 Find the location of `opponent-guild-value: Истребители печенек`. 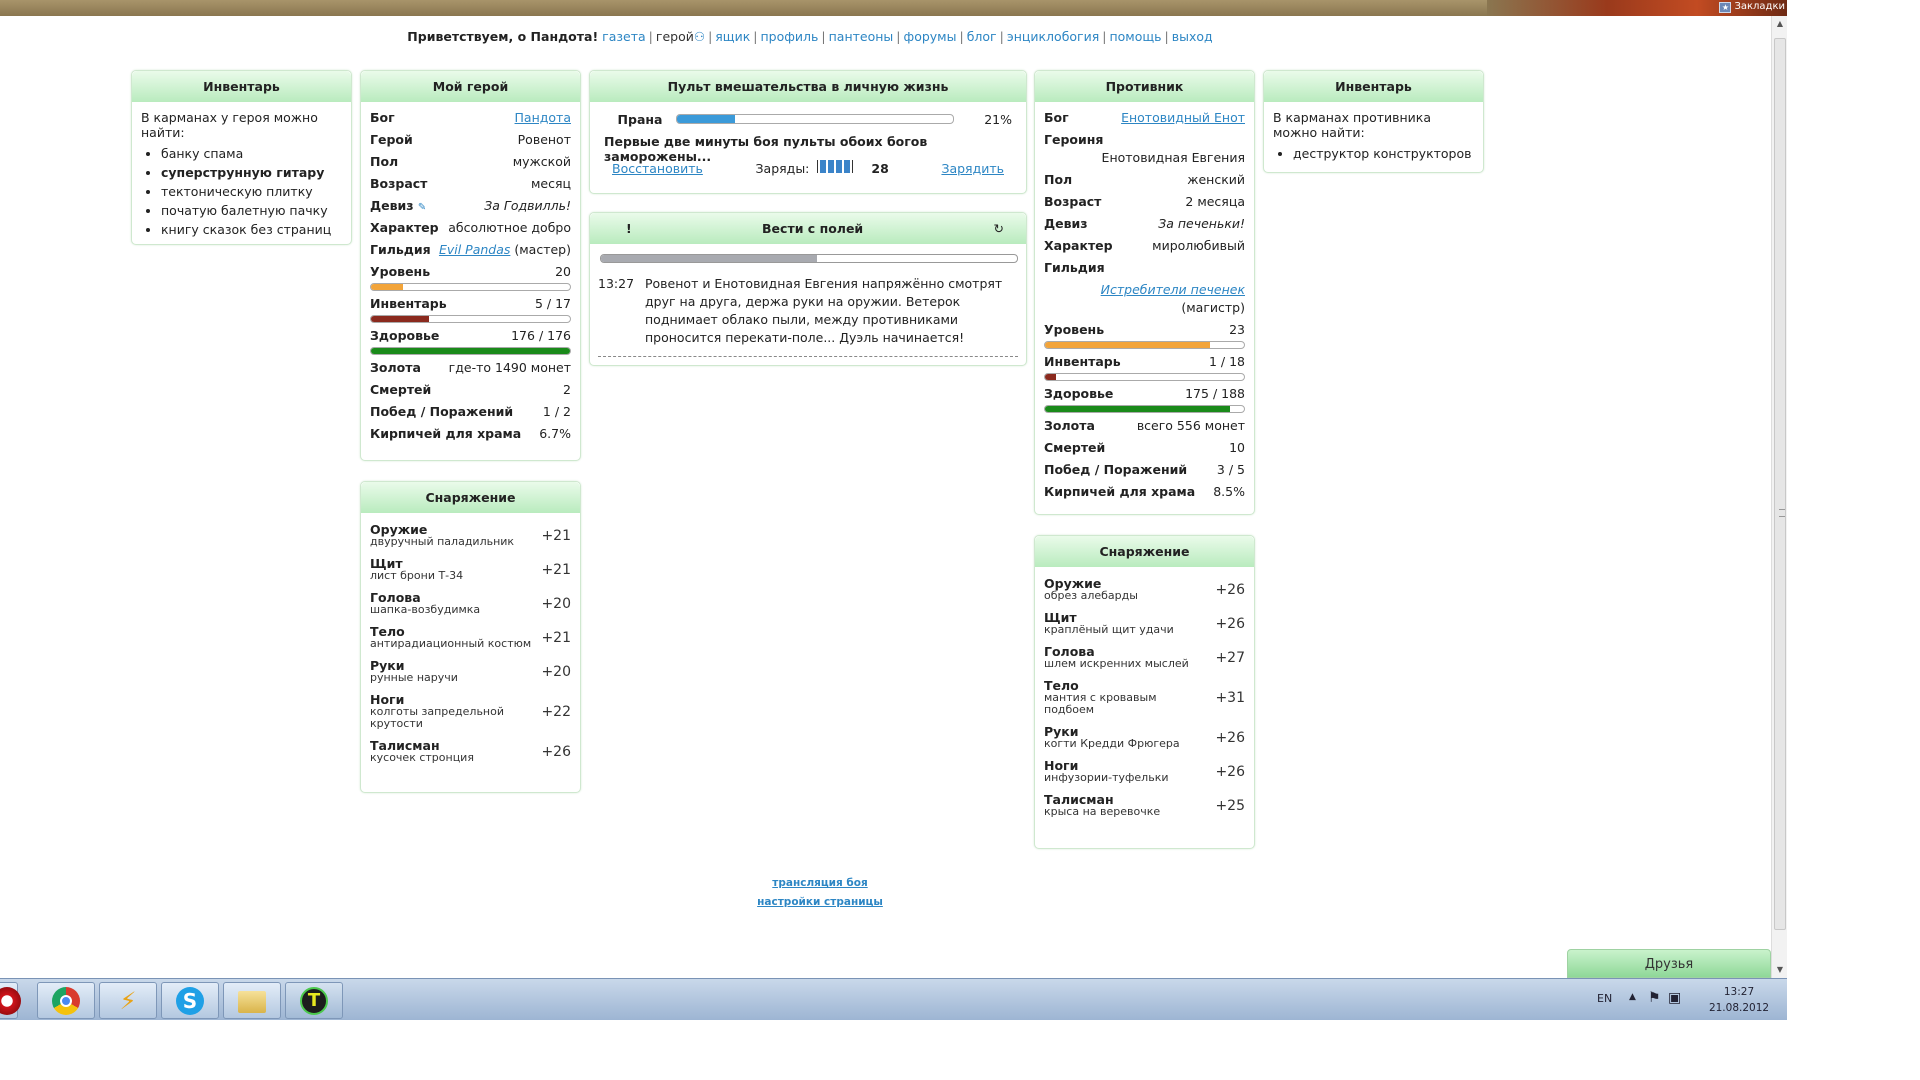

opponent-guild-value: Истребители печенек is located at coordinates (1144, 291).